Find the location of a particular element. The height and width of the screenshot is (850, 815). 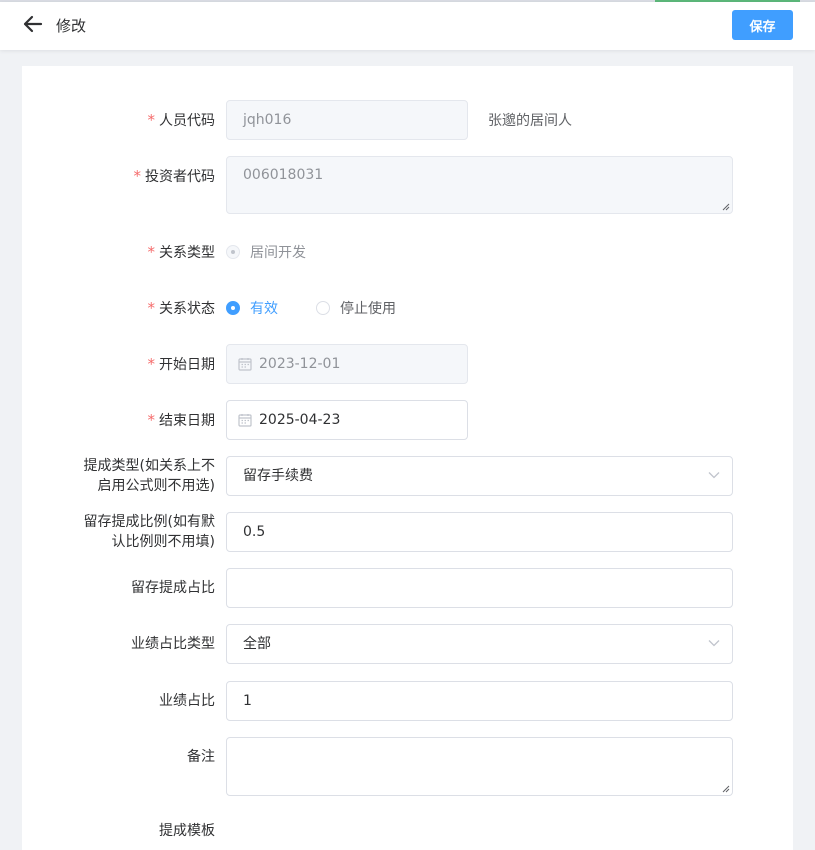

page-title: 修改 is located at coordinates (71, 26).